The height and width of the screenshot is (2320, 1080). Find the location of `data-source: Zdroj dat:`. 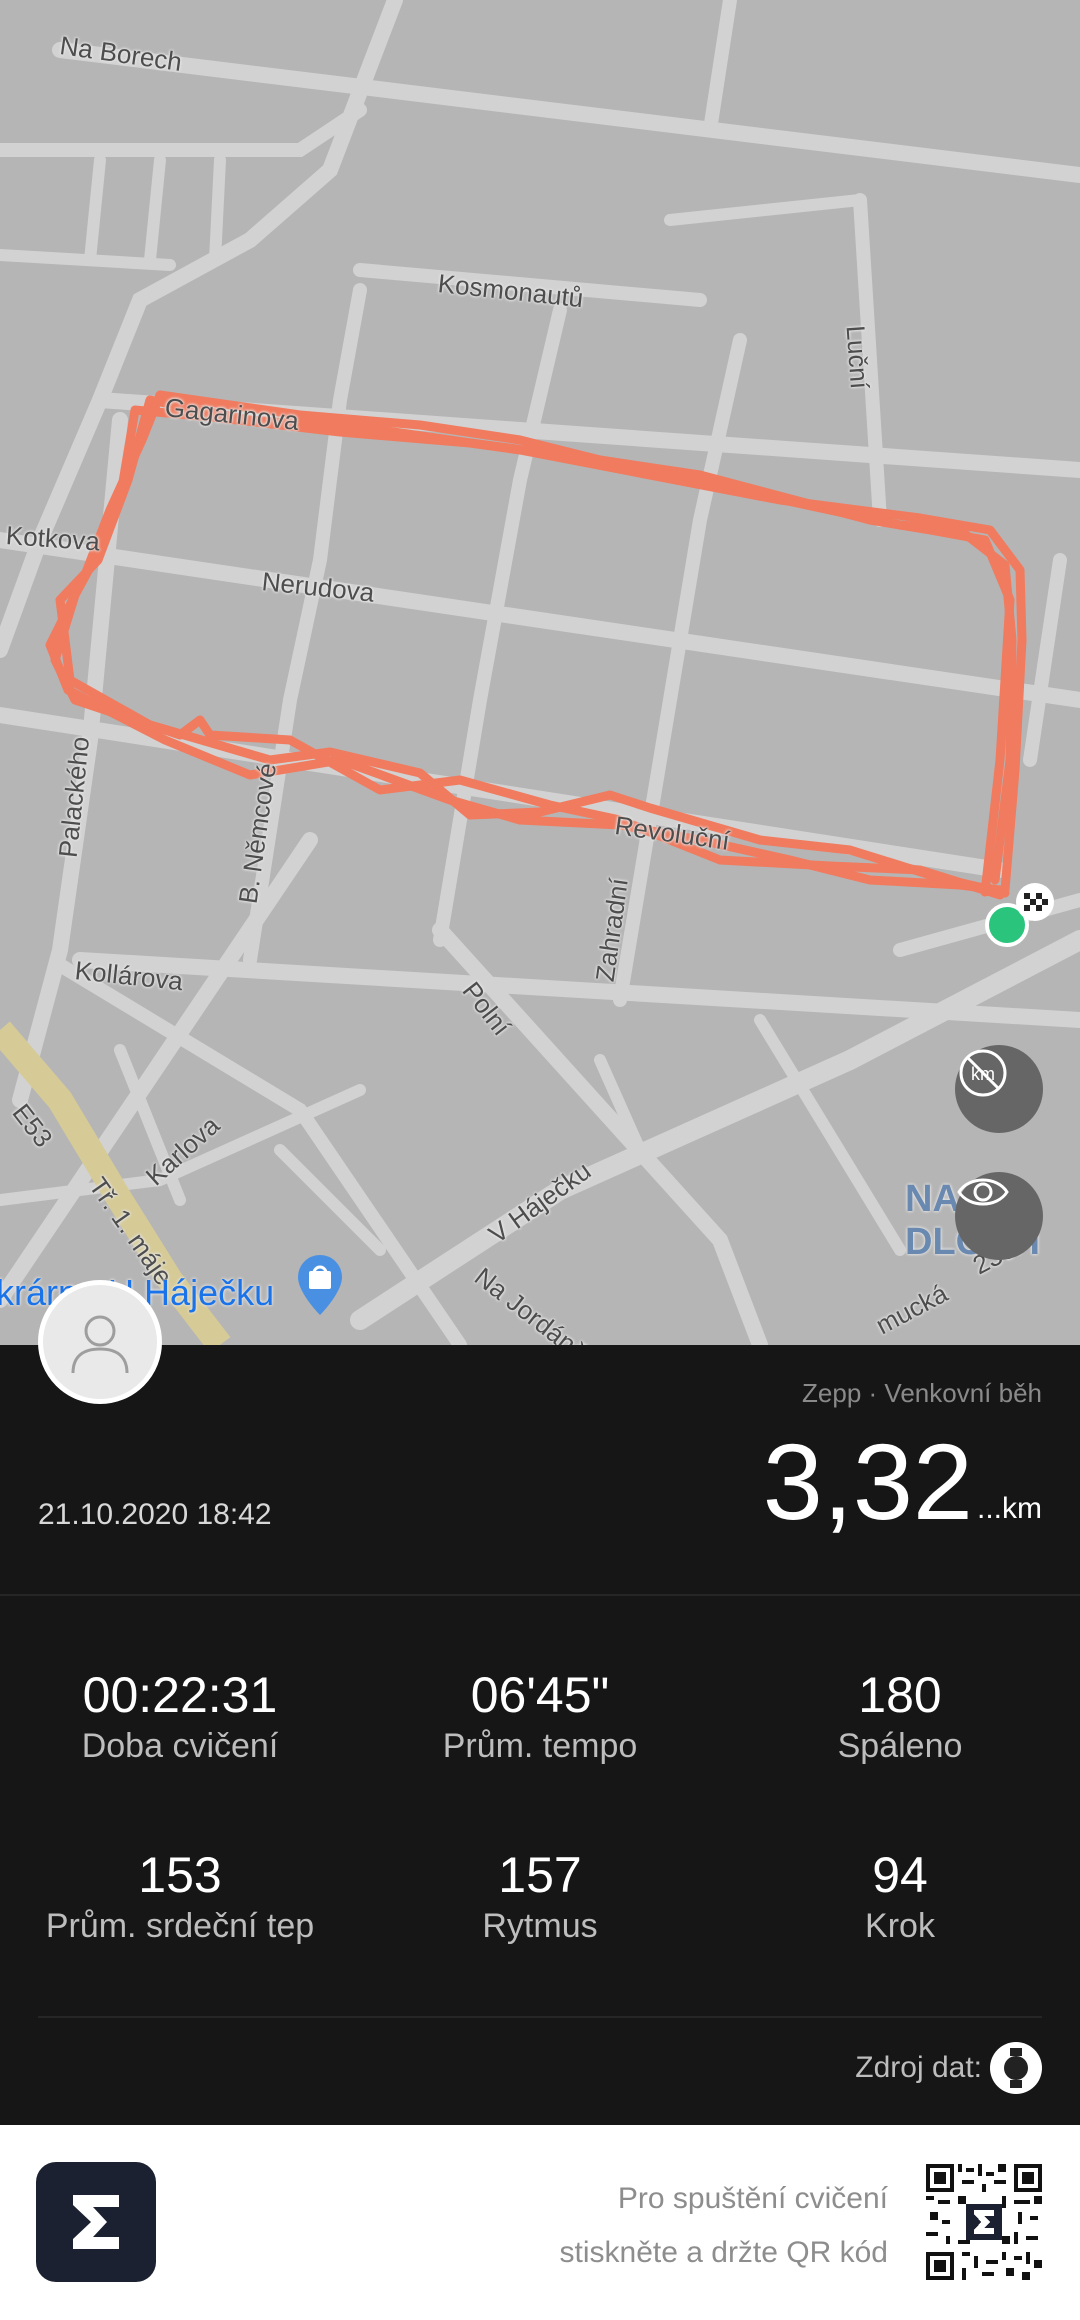

data-source: Zdroj dat: is located at coordinates (948, 2068).